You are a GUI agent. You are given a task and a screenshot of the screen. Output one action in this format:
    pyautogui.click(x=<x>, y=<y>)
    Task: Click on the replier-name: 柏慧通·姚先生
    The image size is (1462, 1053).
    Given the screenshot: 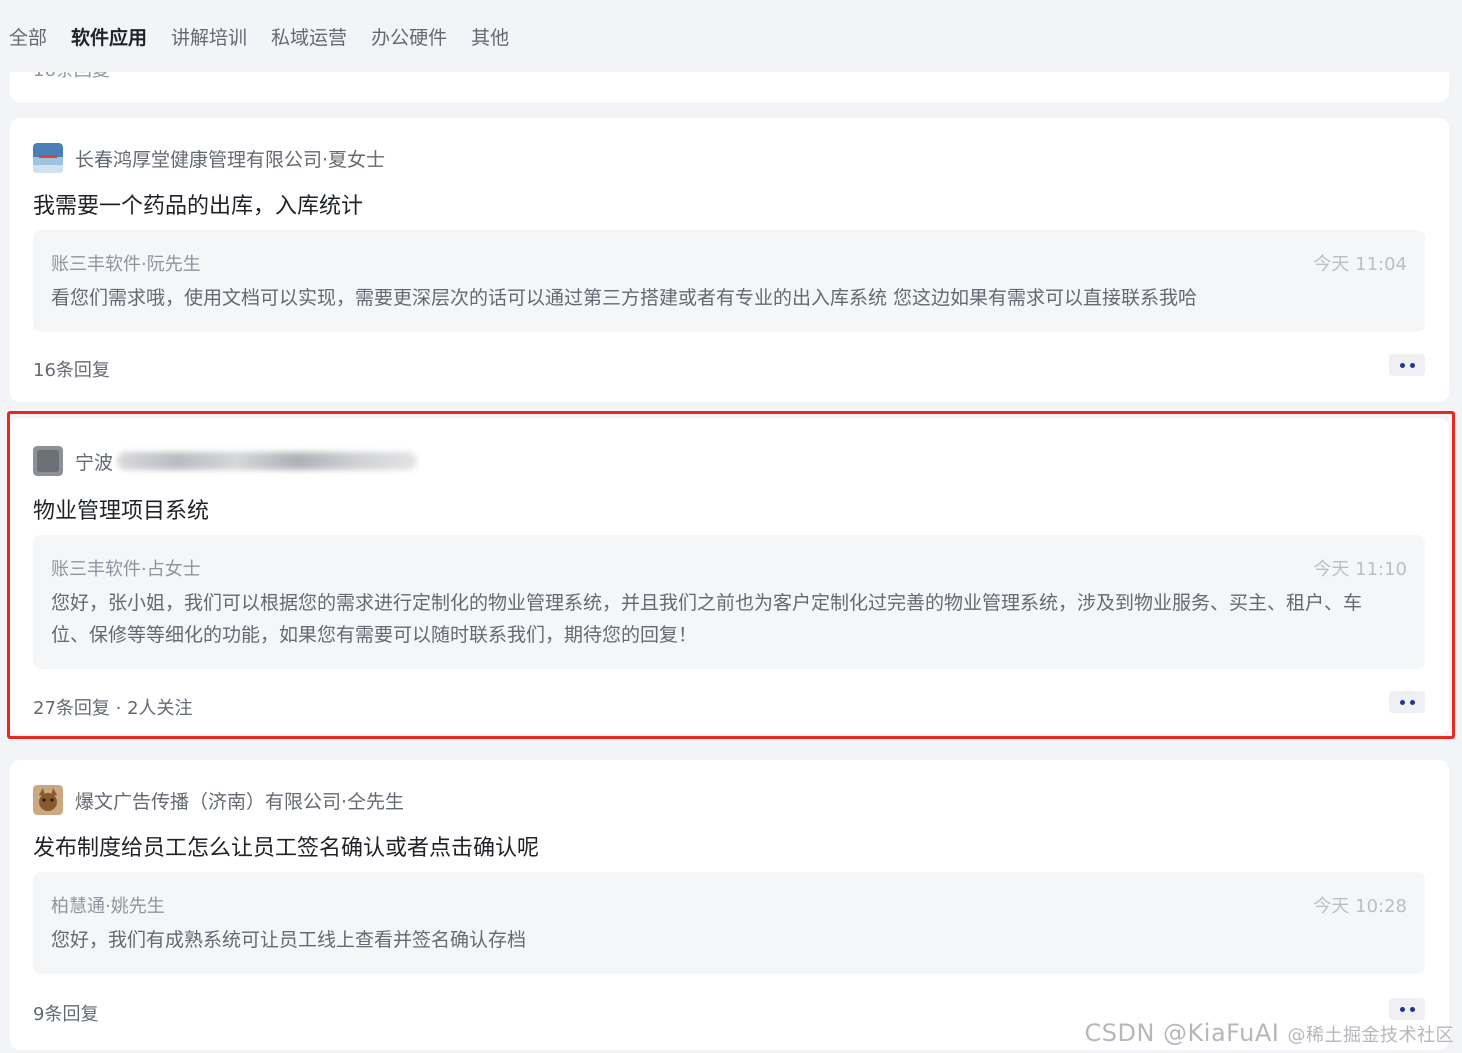 What is the action you would take?
    pyautogui.click(x=108, y=905)
    